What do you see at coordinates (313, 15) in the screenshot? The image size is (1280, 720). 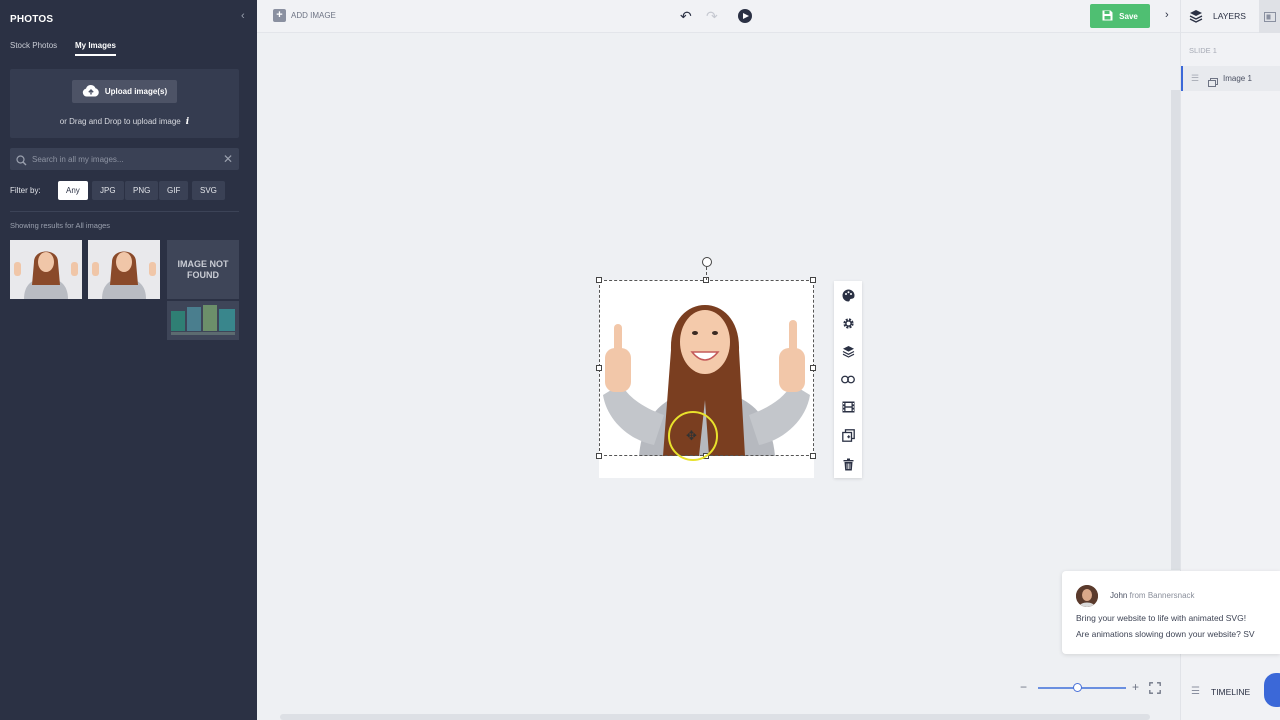 I see `add-image-label: ADD IMAGE` at bounding box center [313, 15].